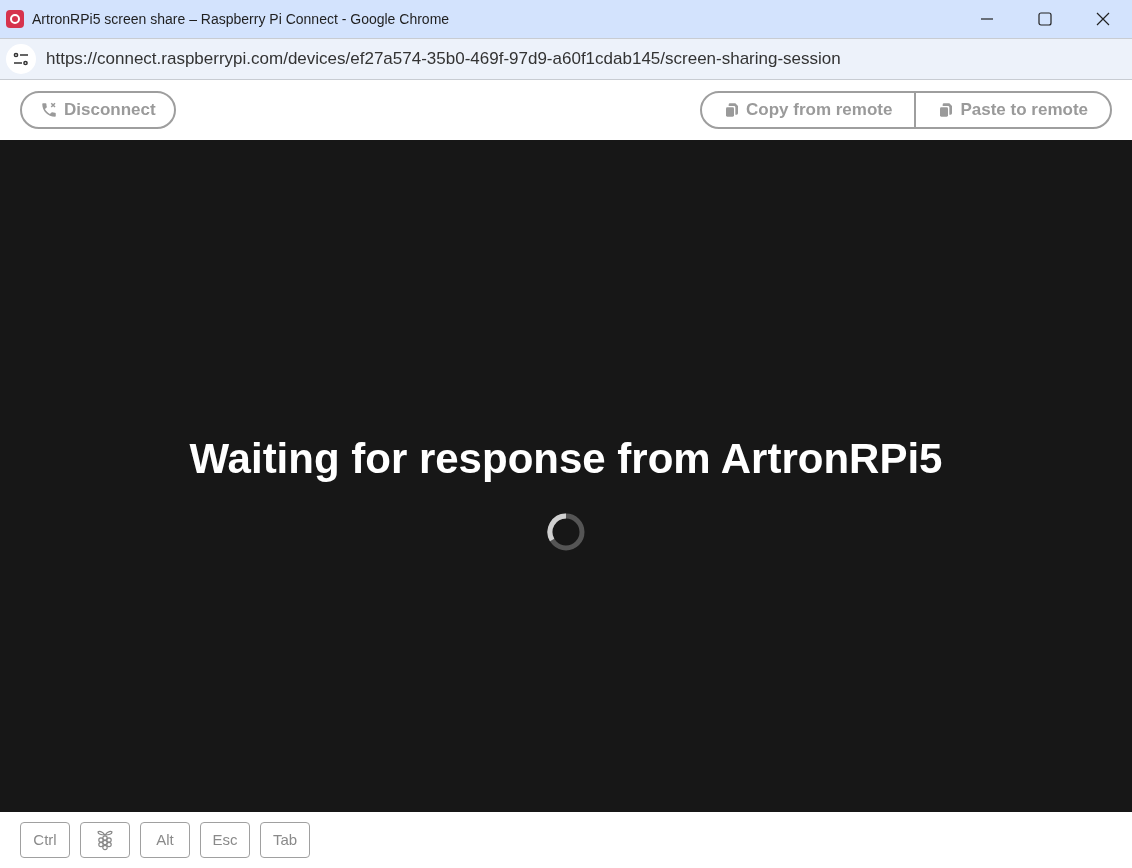 This screenshot has width=1132, height=868. I want to click on raspberry-icon, so click(105, 840).